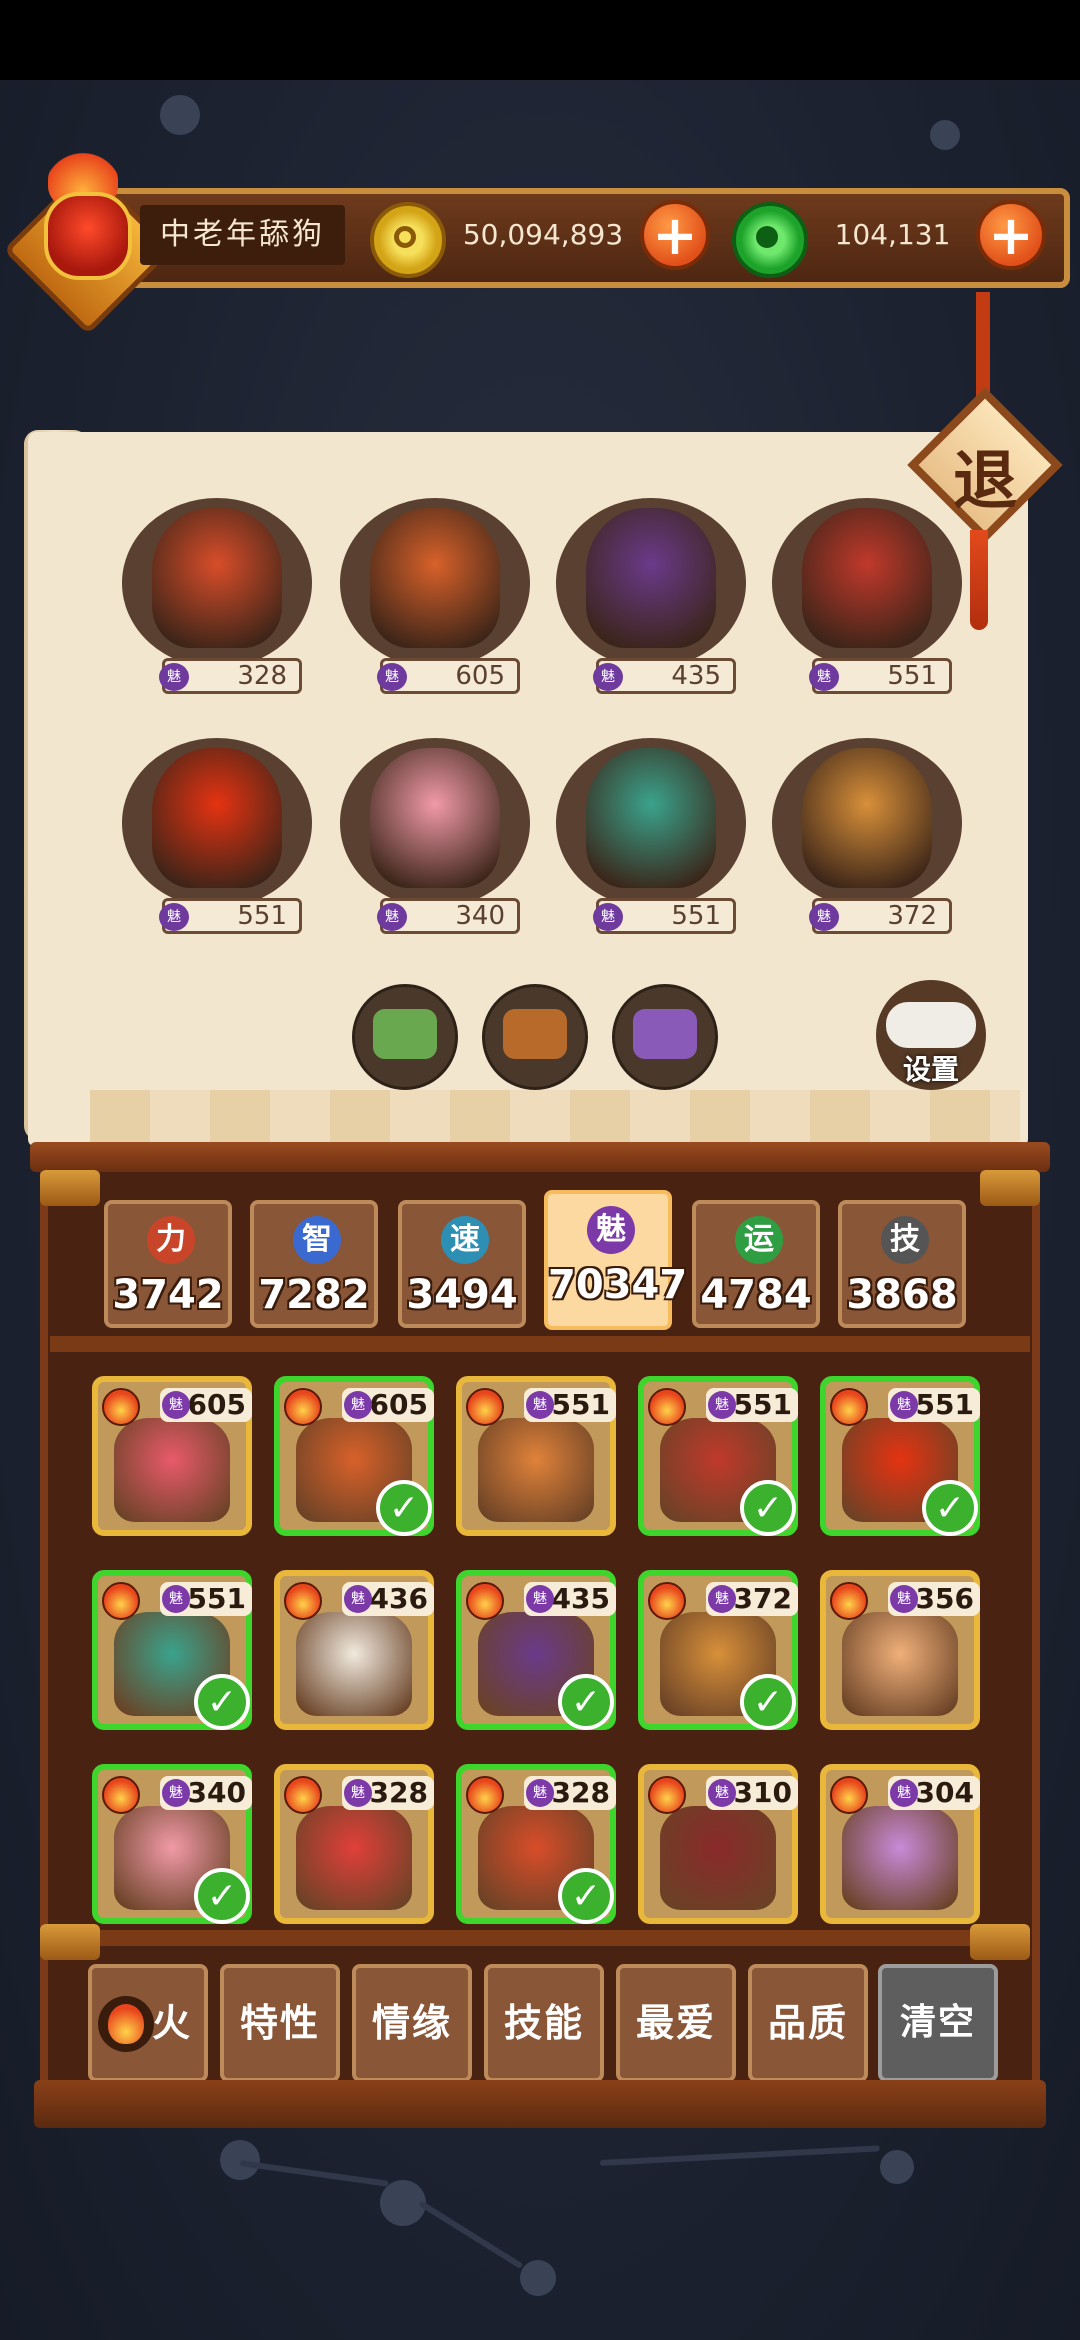 The height and width of the screenshot is (2340, 1080). Describe the element at coordinates (480, 676) in the screenshot. I see `slot-charm-value: 605` at that location.